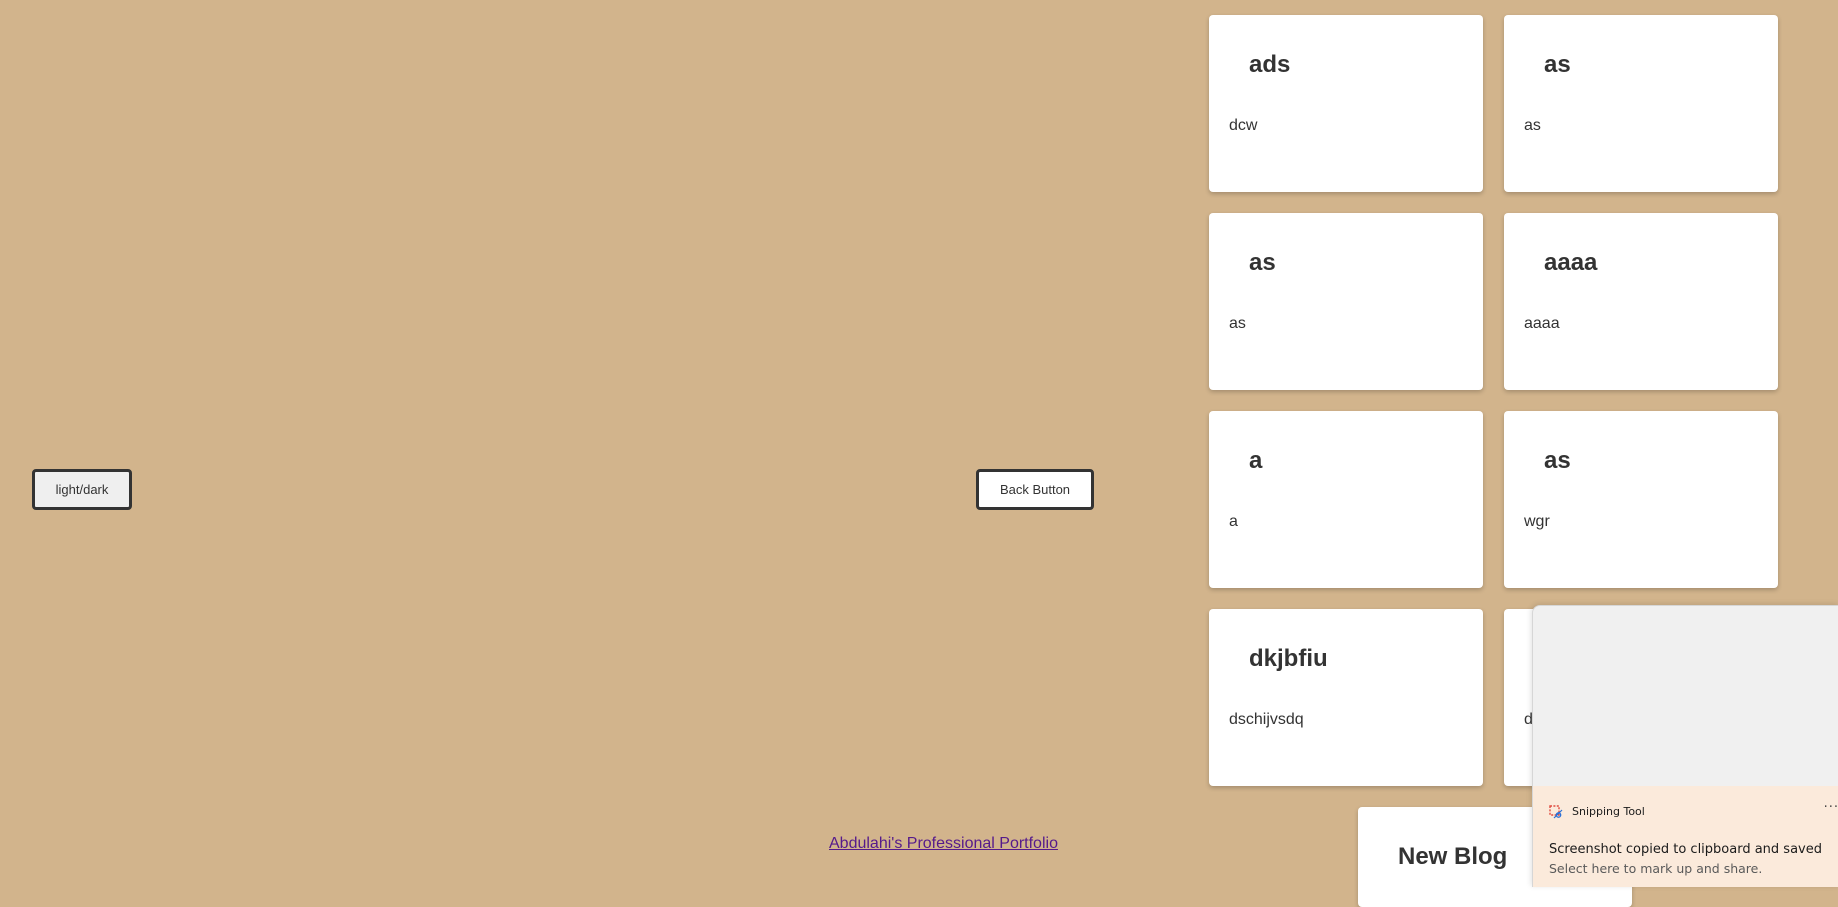 The height and width of the screenshot is (907, 1838). What do you see at coordinates (1641, 301) in the screenshot?
I see `blog-card: aaaa aaaa` at bounding box center [1641, 301].